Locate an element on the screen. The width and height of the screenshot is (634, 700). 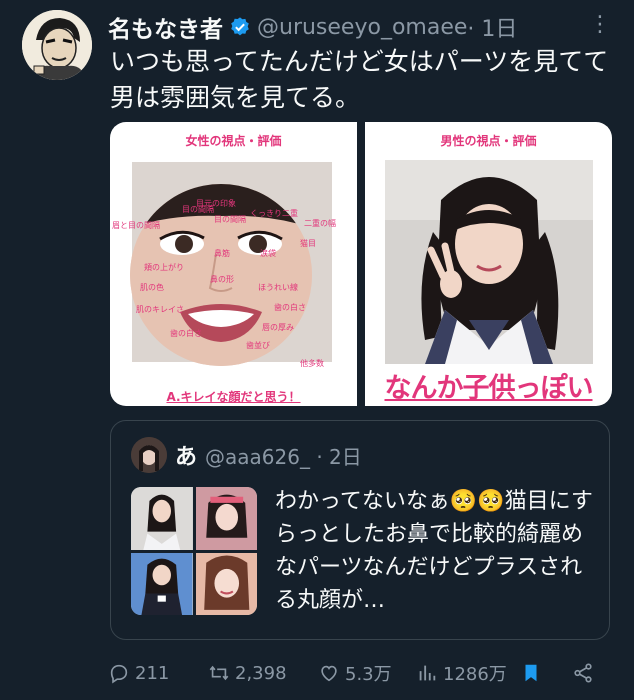
retweet-count: 2,398 is located at coordinates (261, 673).